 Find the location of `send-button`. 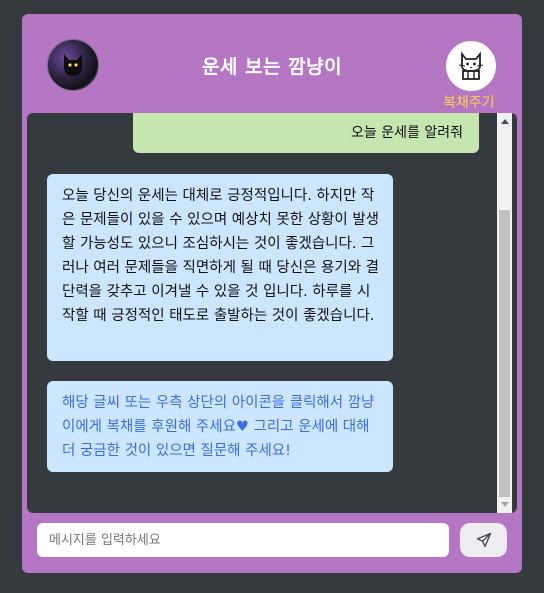

send-button is located at coordinates (483, 540).